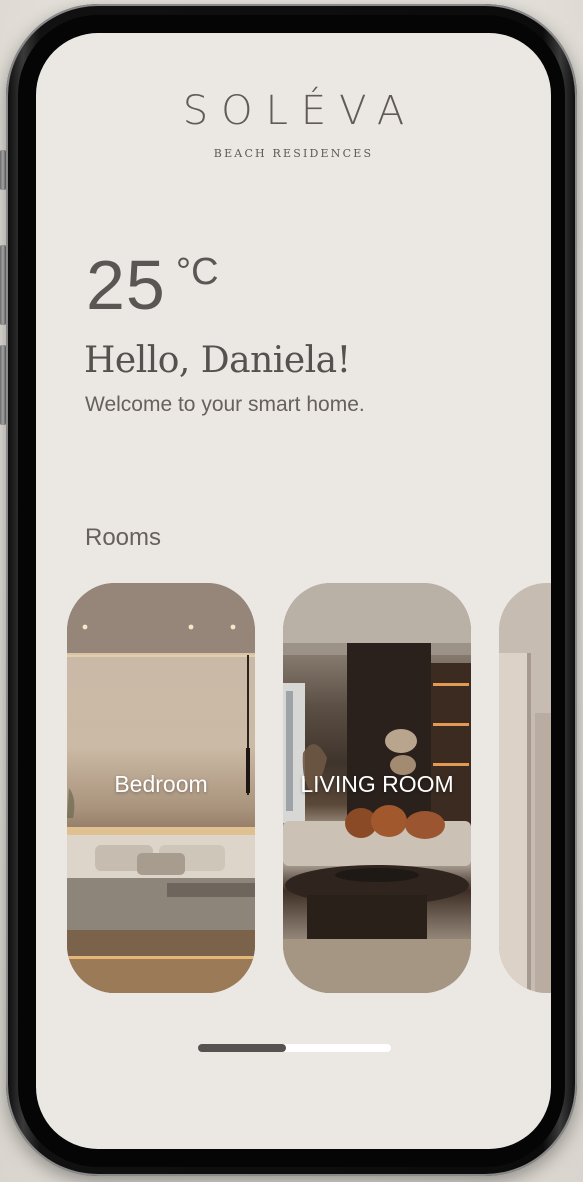  I want to click on temperature-value: 25, so click(126, 285).